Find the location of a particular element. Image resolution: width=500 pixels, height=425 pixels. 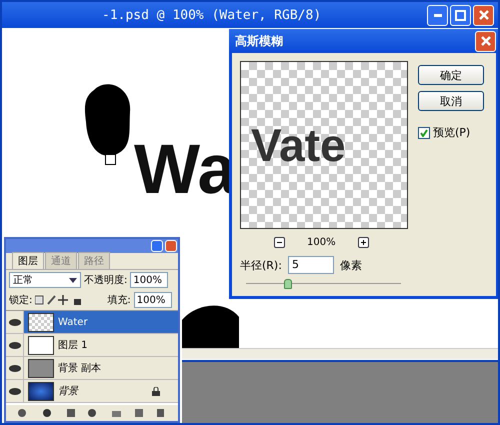

blend-mode-dropdown: 正常 is located at coordinates (45, 280).